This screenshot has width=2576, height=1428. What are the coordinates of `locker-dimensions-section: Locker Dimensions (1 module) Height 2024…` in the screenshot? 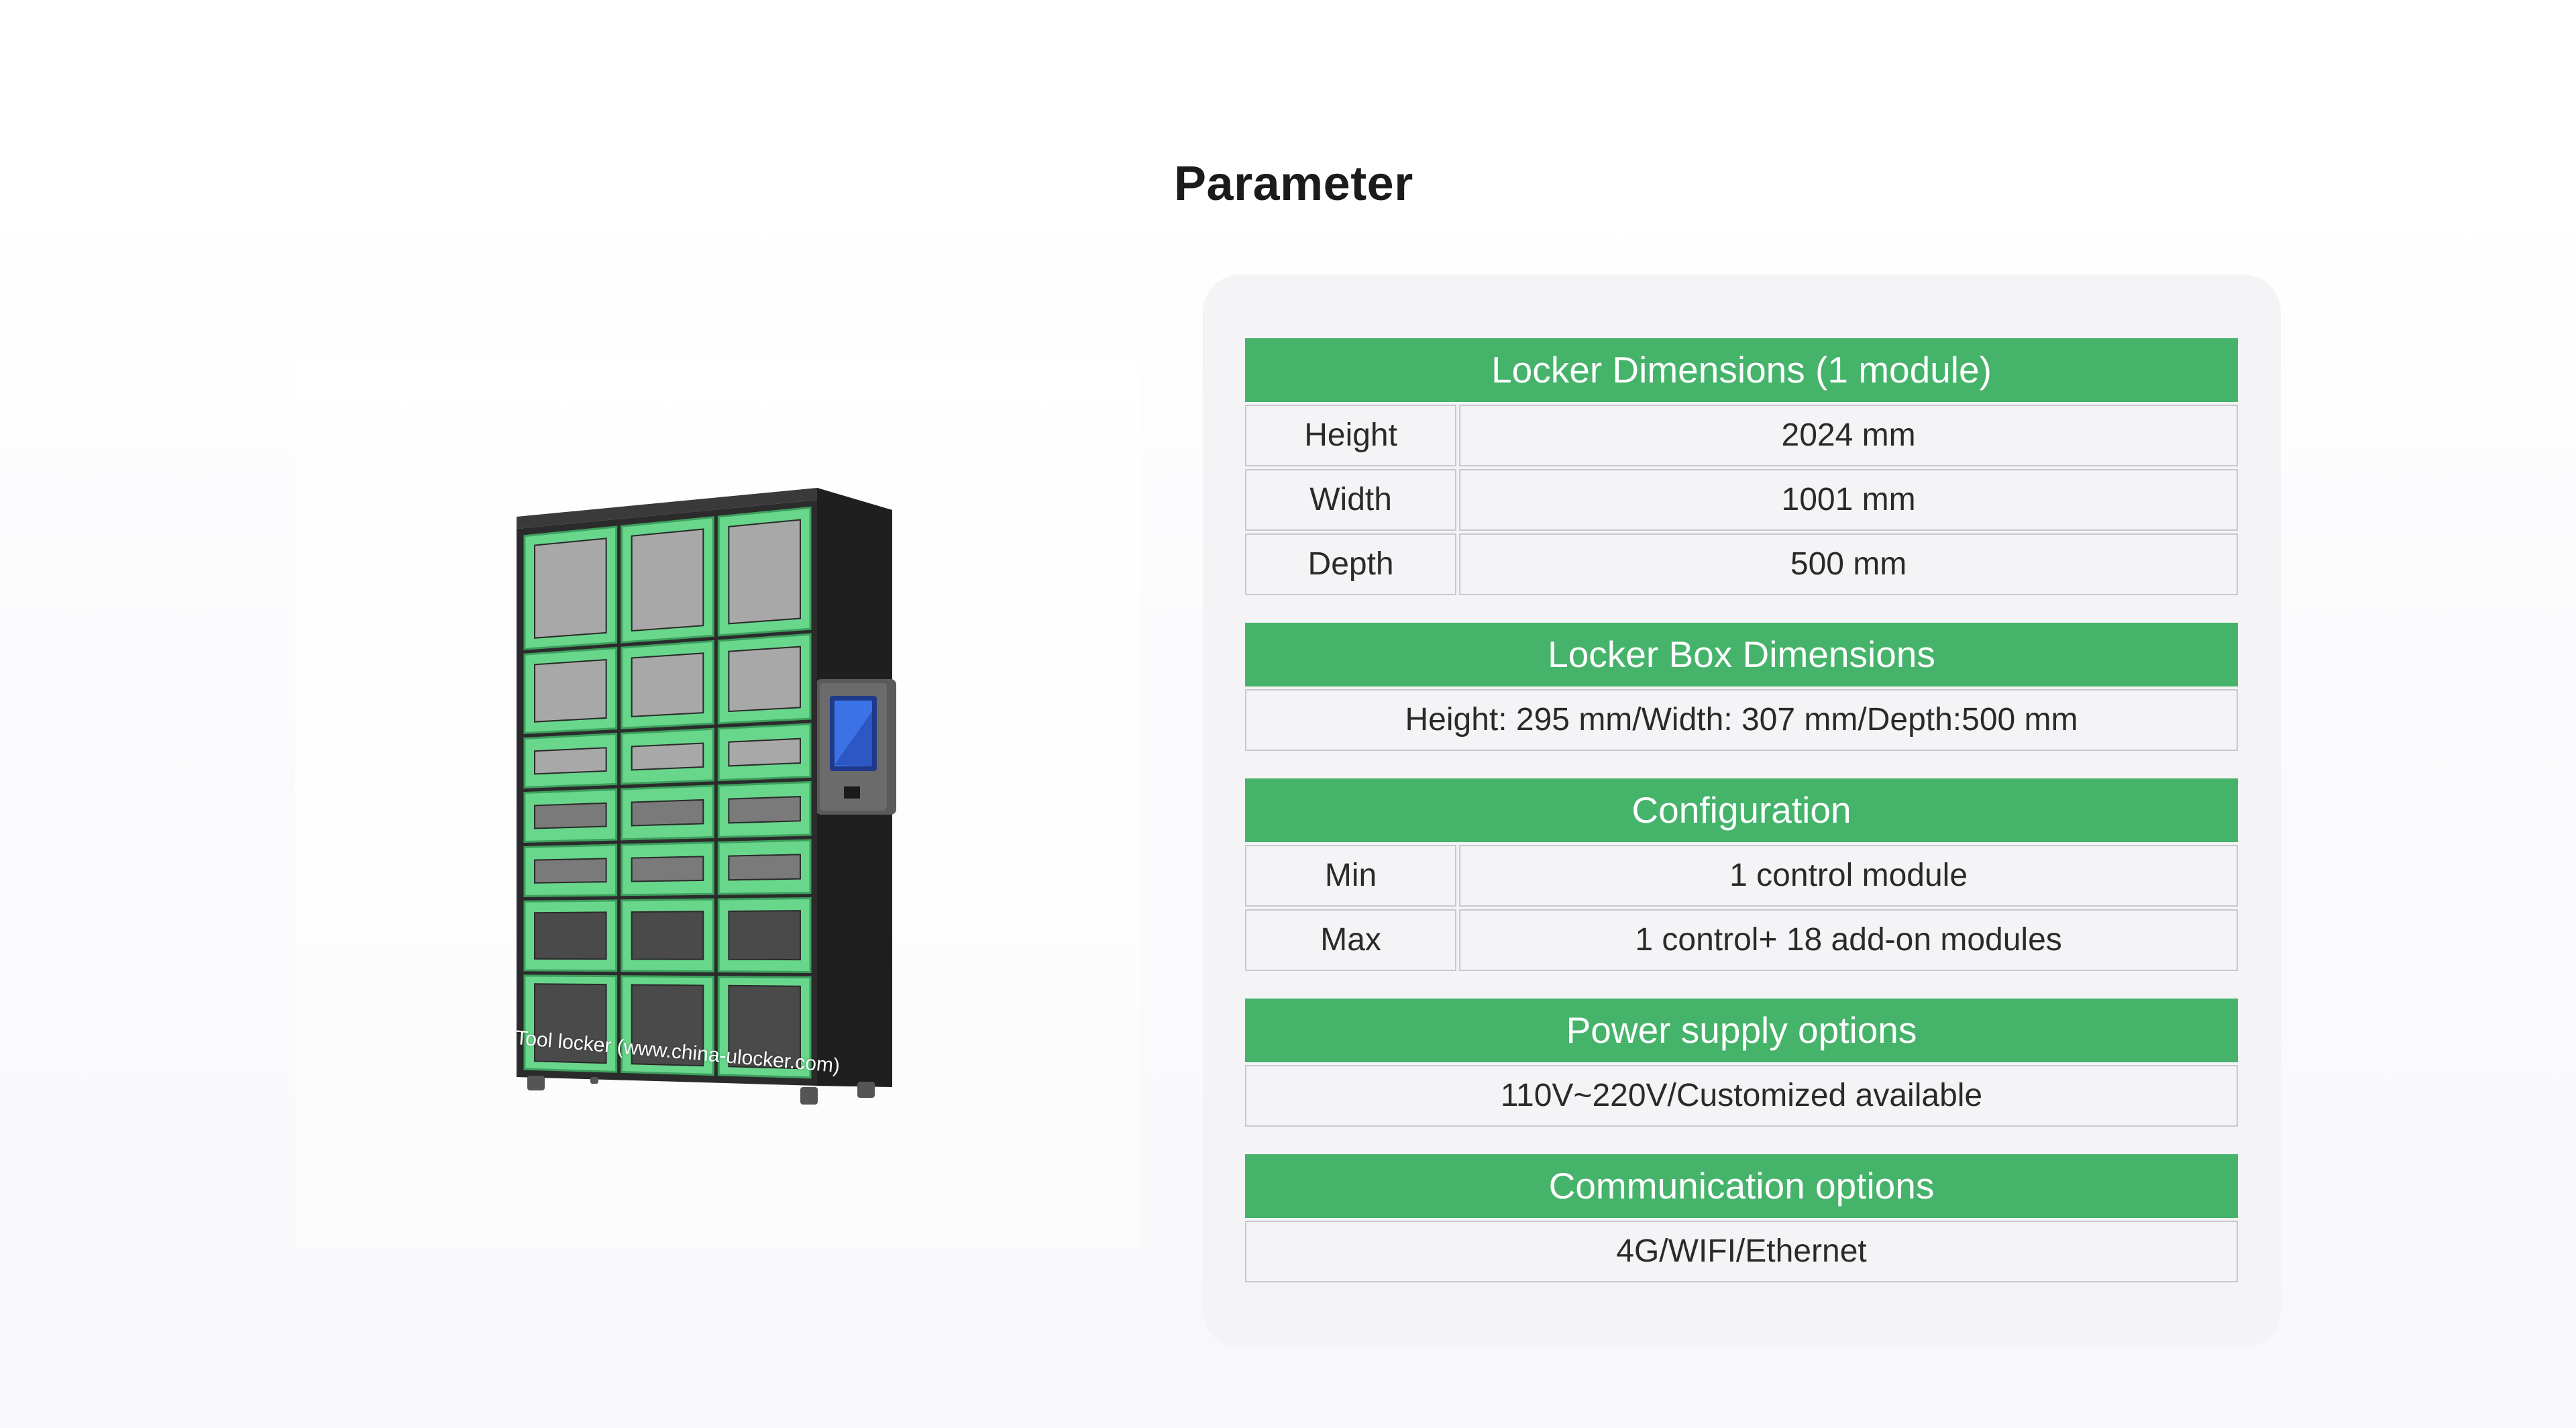 It's located at (1741, 467).